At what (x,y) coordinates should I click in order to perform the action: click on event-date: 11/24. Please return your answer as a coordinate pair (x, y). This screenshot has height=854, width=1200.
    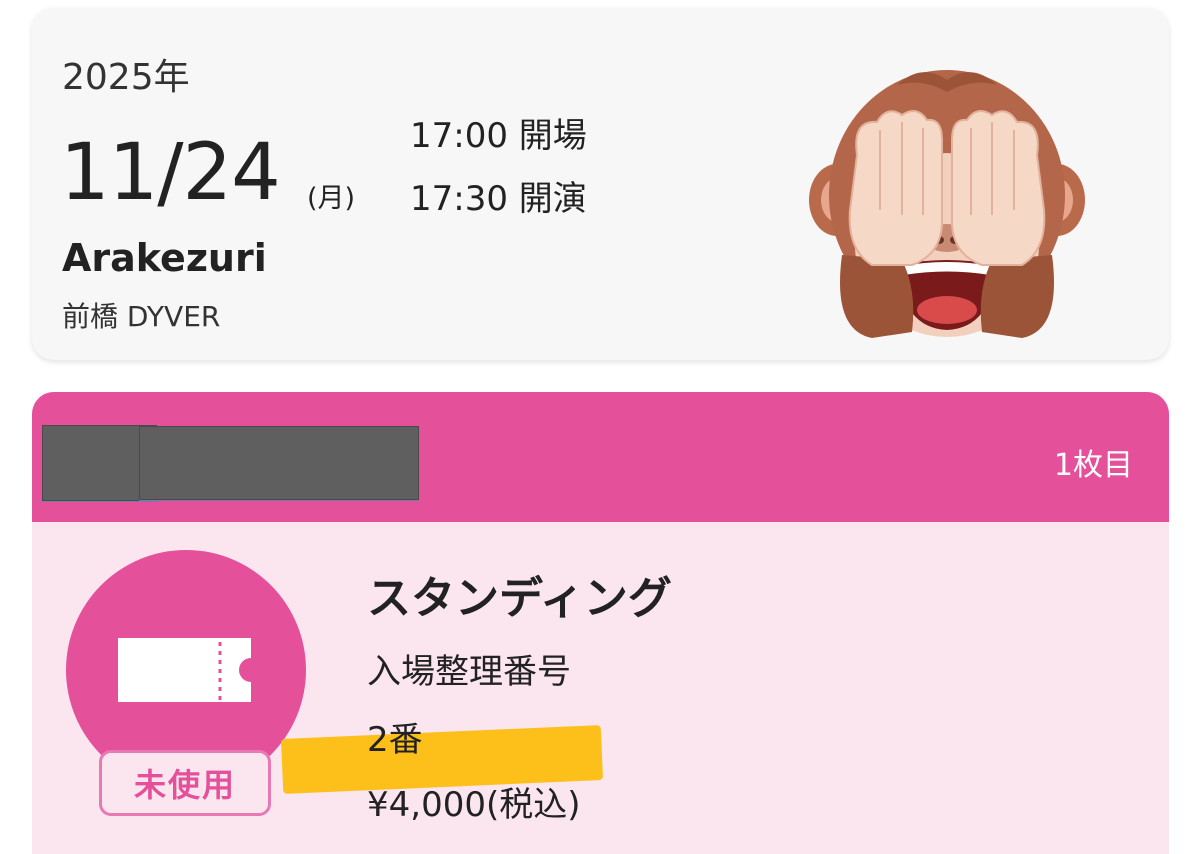
    Looking at the image, I should click on (170, 173).